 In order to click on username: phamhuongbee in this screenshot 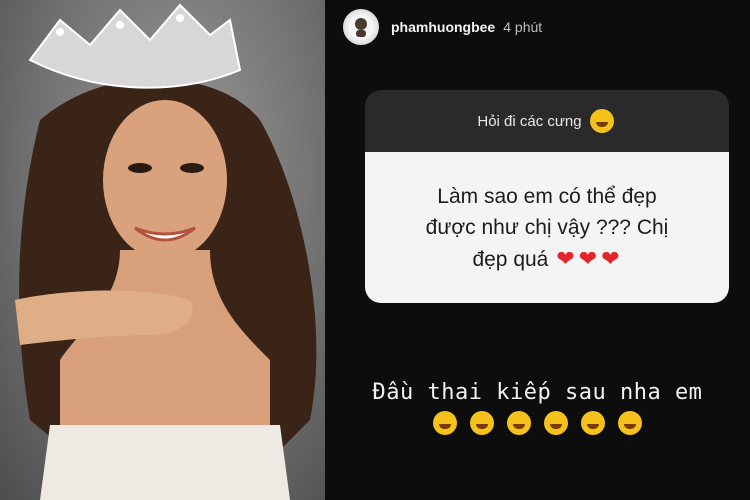, I will do `click(443, 27)`.